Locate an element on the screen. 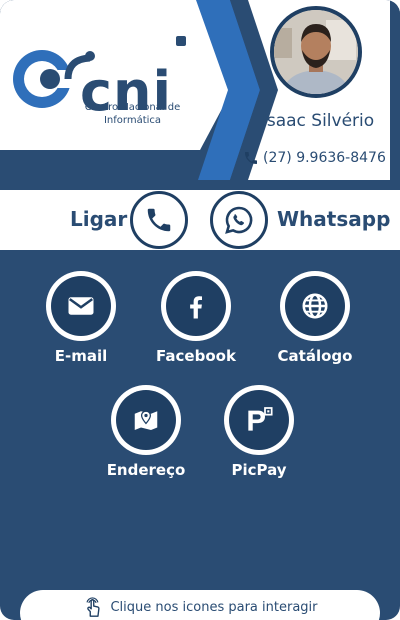 This screenshot has width=400, height=620. catalog-circle is located at coordinates (315, 306).